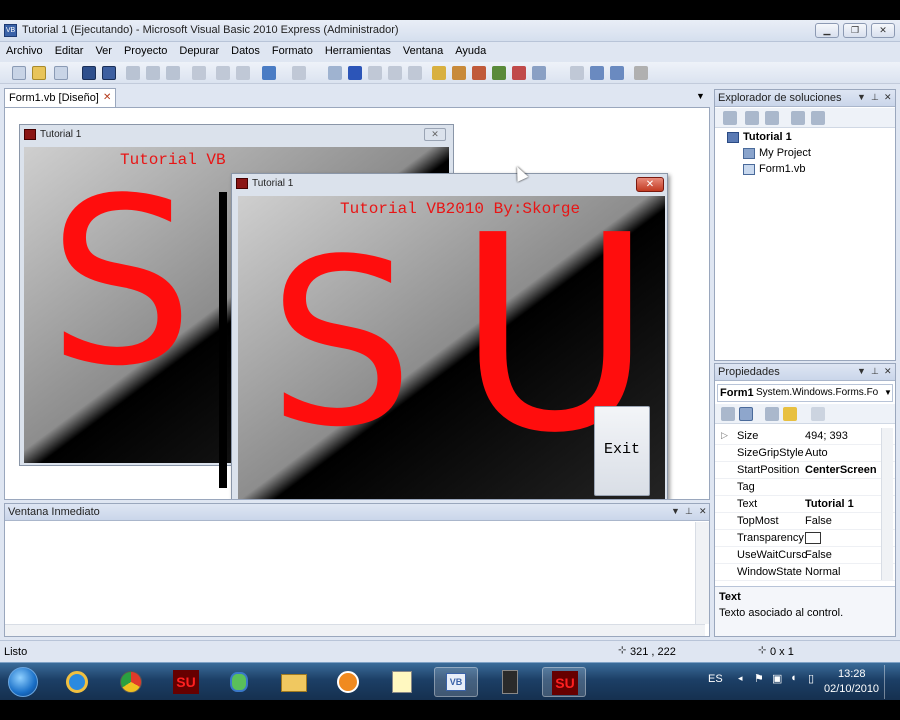 The width and height of the screenshot is (900, 720). I want to click on immediate-window: Ventana Inmediato ▼ ⊥ ✕, so click(357, 570).